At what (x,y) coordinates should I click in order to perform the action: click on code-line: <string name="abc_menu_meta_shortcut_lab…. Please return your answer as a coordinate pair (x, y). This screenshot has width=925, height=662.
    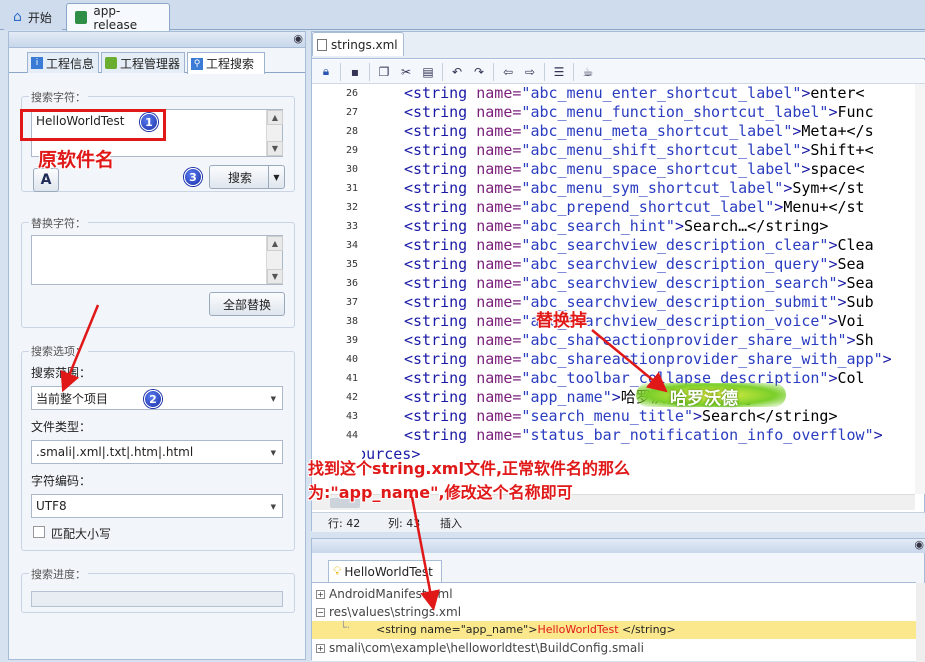
    Looking at the image, I should click on (639, 131).